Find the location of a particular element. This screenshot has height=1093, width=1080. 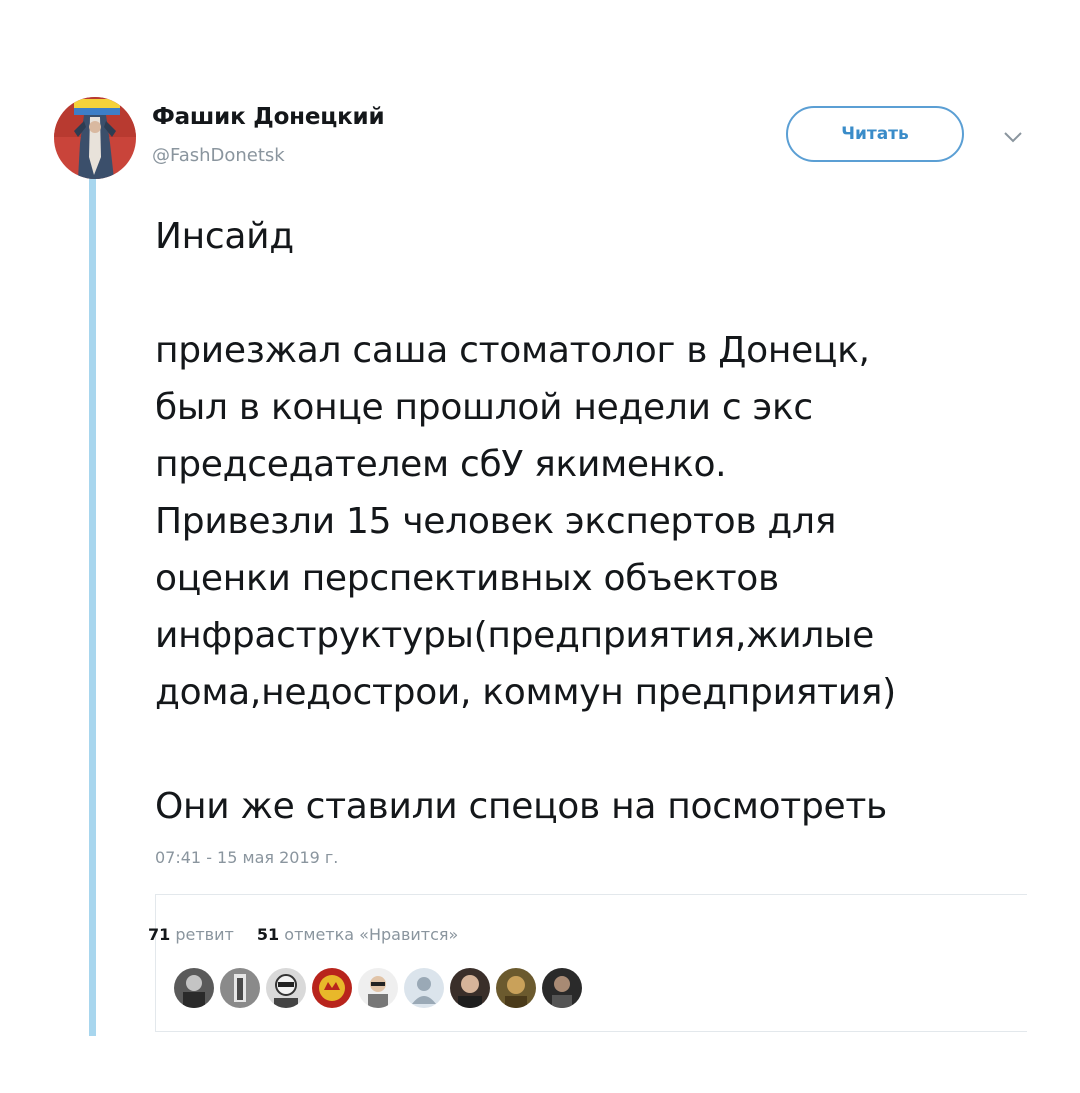

author-name: Фашик Донецкий is located at coordinates (268, 117).